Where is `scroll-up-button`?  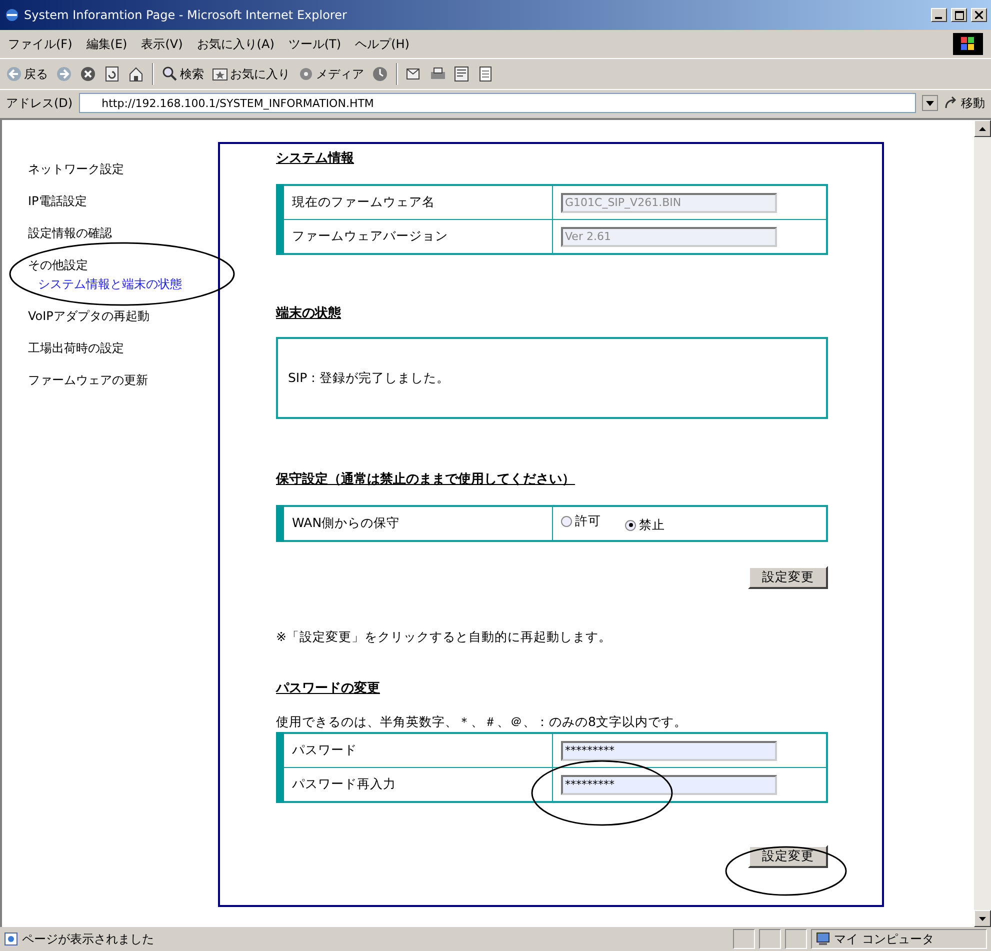 scroll-up-button is located at coordinates (982, 128).